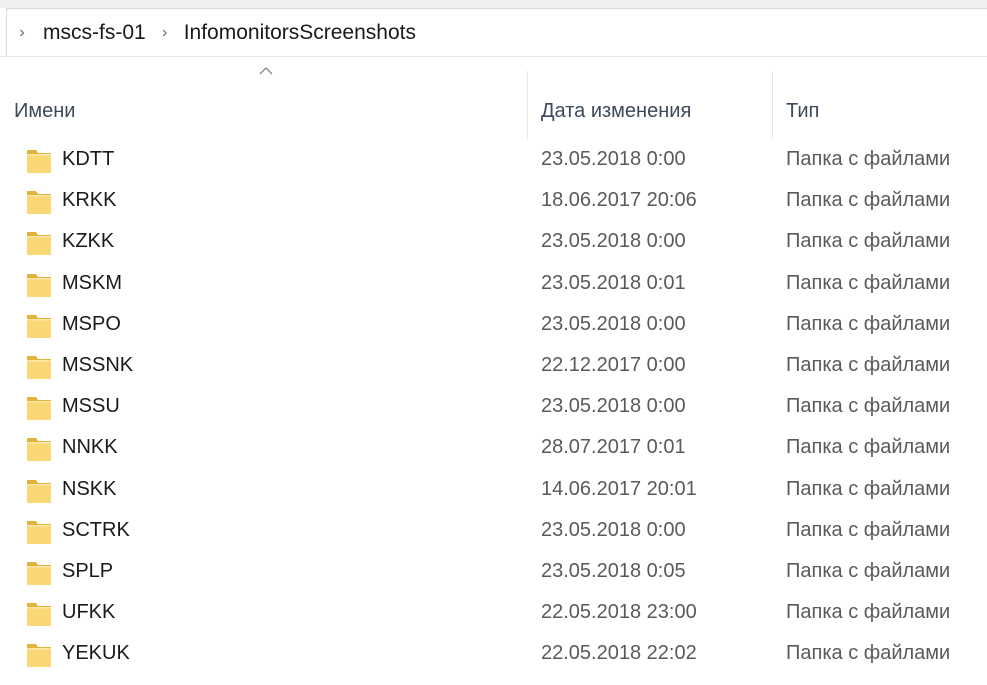  Describe the element at coordinates (88, 241) in the screenshot. I see `file-name: KZKK` at that location.